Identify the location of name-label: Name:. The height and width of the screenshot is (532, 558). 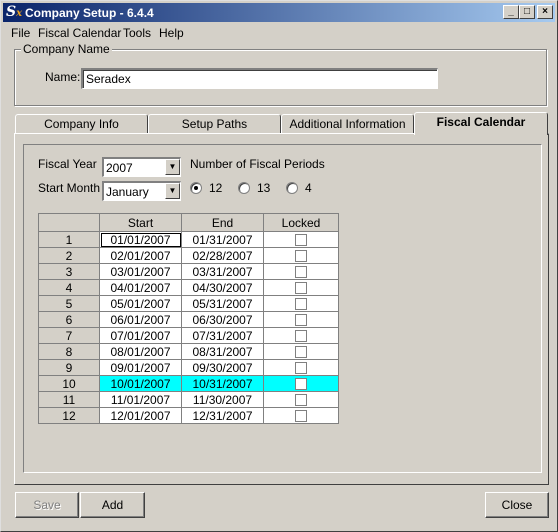
(63, 77).